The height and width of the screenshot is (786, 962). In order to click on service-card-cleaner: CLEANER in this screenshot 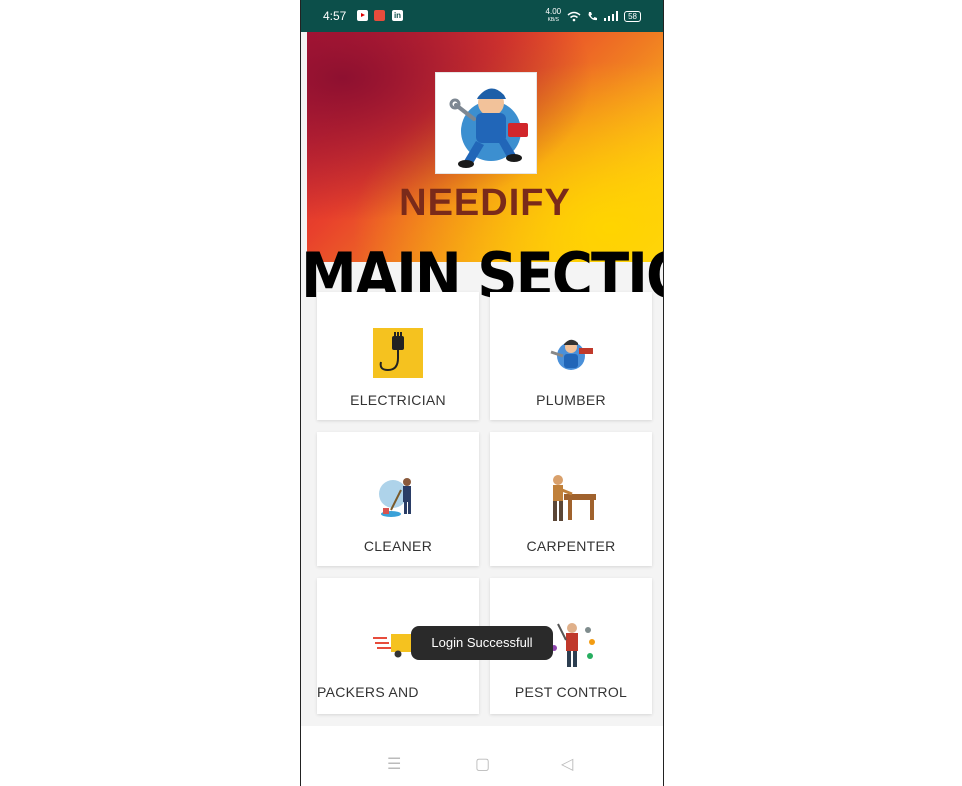, I will do `click(398, 499)`.